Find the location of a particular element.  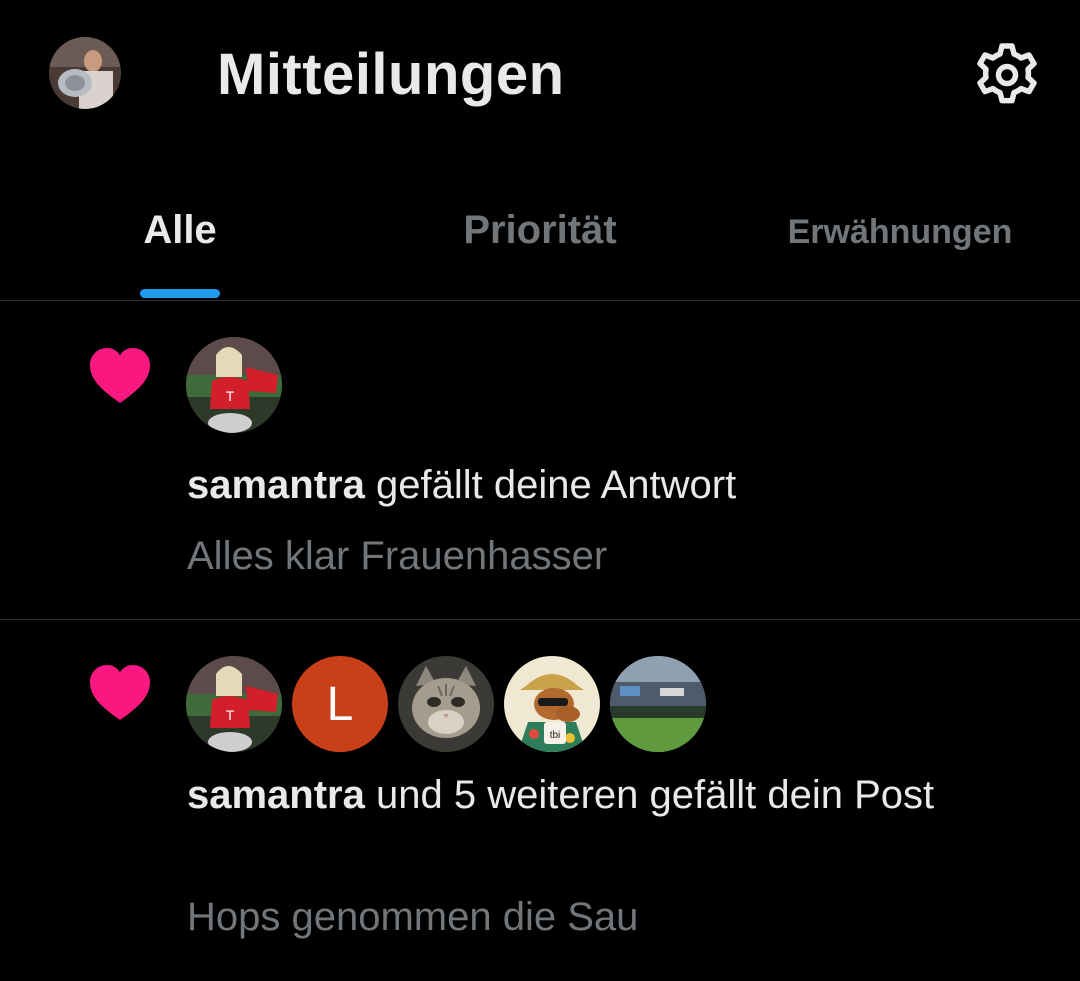

notification-text: samantra gefällt deine Antwort is located at coordinates (597, 485).